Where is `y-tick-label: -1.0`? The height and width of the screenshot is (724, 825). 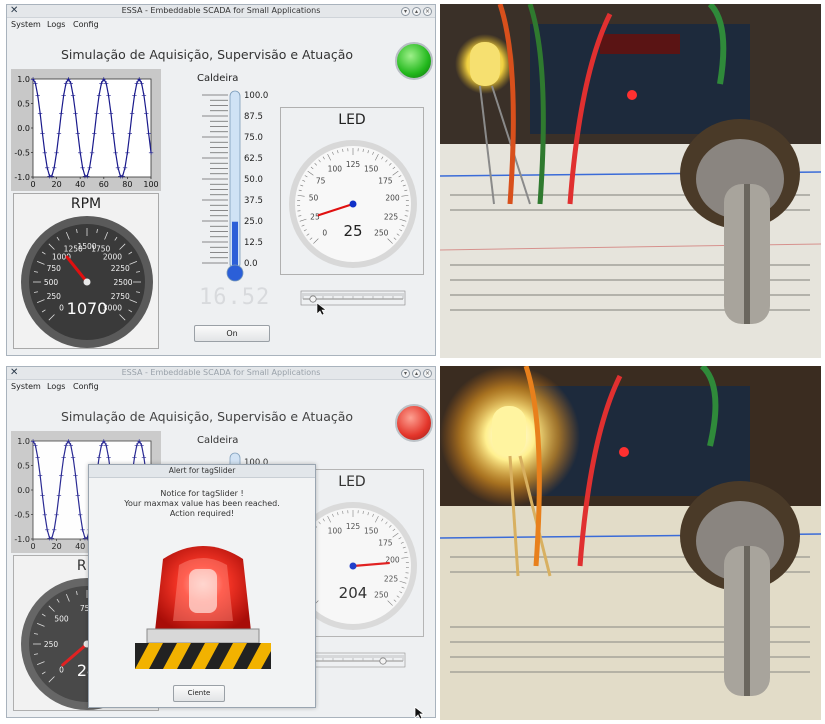 y-tick-label: -1.0 is located at coordinates (22, 539).